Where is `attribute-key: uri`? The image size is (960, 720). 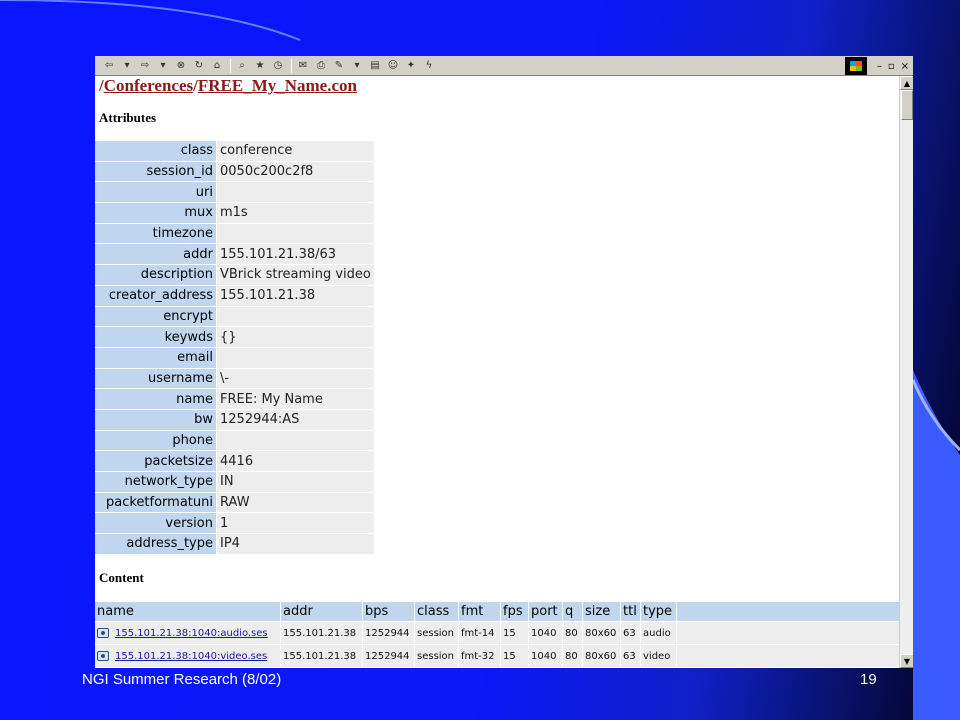 attribute-key: uri is located at coordinates (156, 192).